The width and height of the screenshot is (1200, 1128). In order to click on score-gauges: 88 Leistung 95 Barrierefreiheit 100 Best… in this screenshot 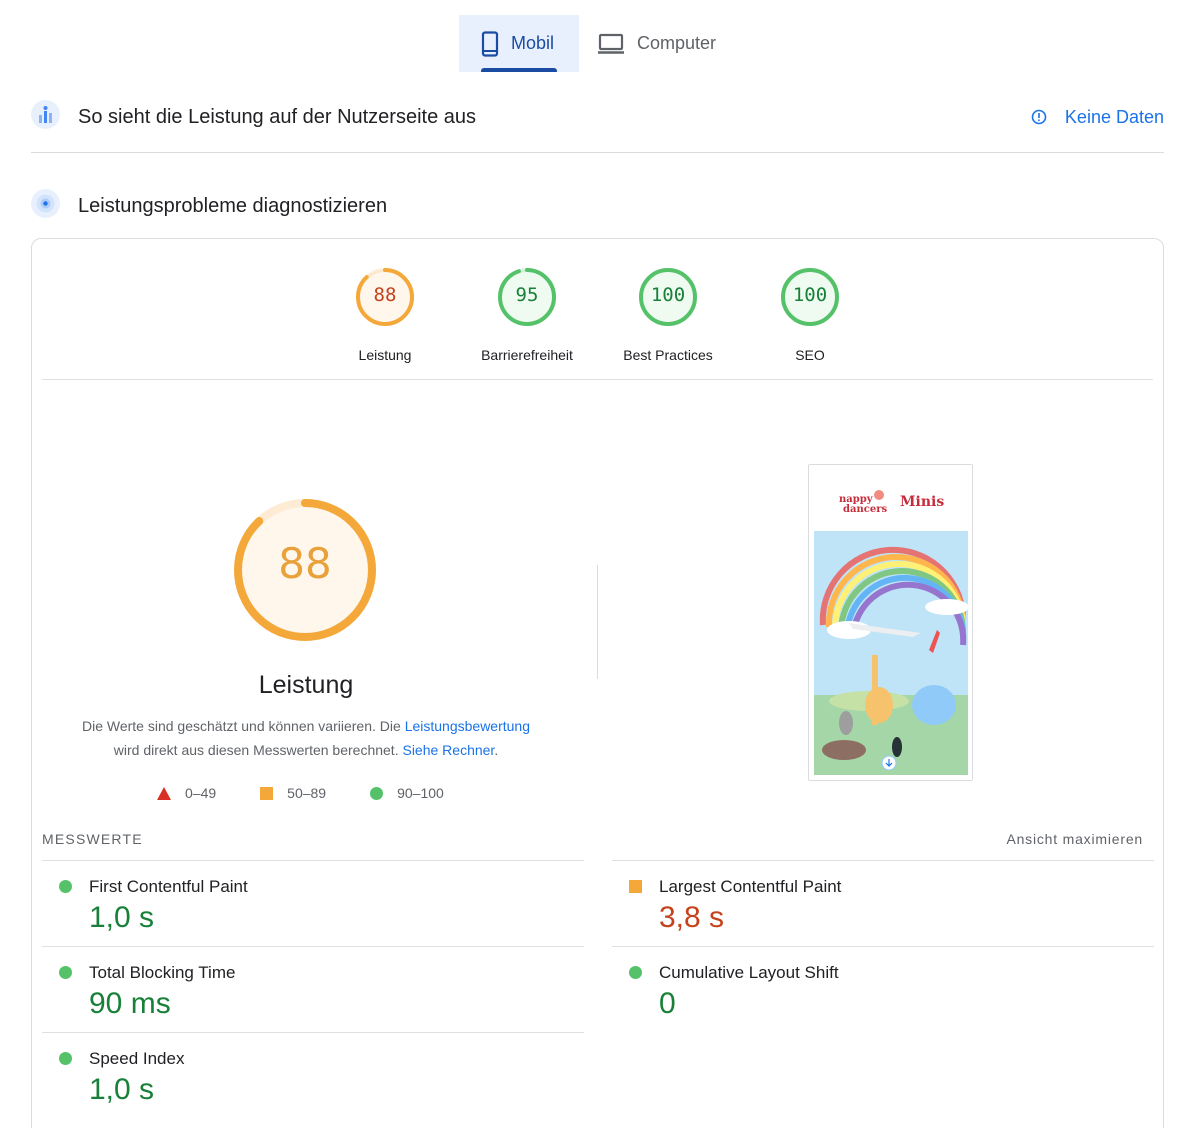, I will do `click(597, 317)`.